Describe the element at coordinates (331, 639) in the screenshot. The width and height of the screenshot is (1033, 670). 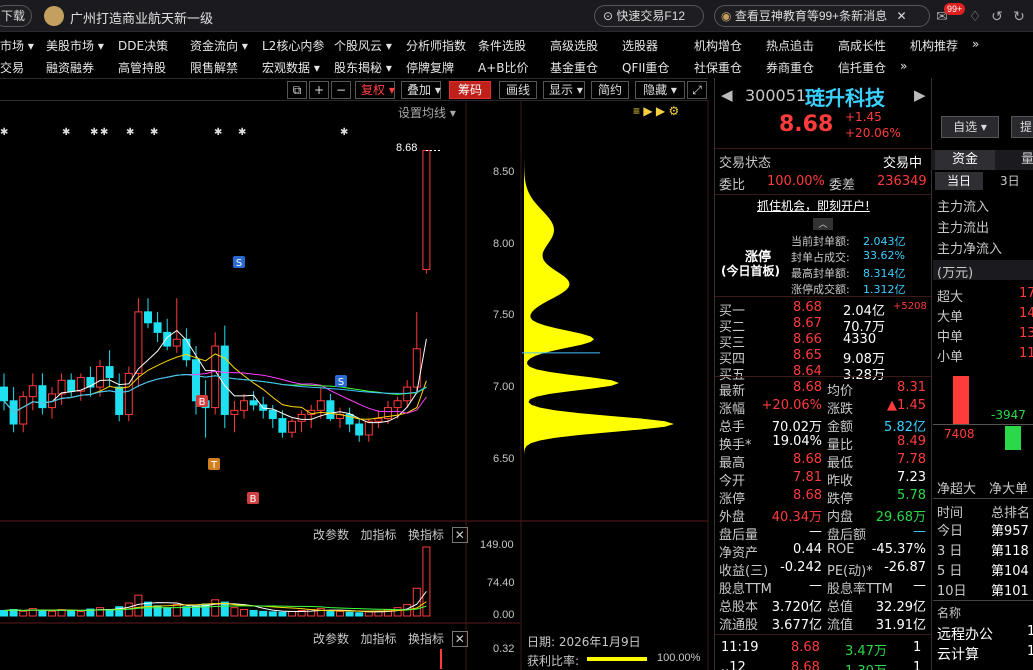
I see `edit-param-button-2: 改参数` at that location.